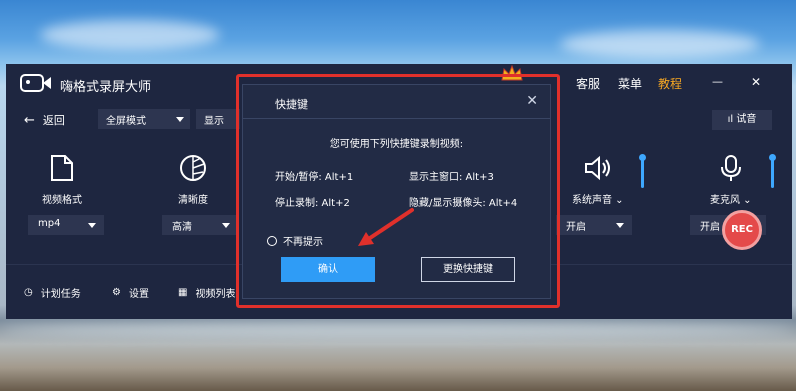 This screenshot has height=391, width=796. Describe the element at coordinates (60, 294) in the screenshot. I see `schedule-label: 计划任务` at that location.